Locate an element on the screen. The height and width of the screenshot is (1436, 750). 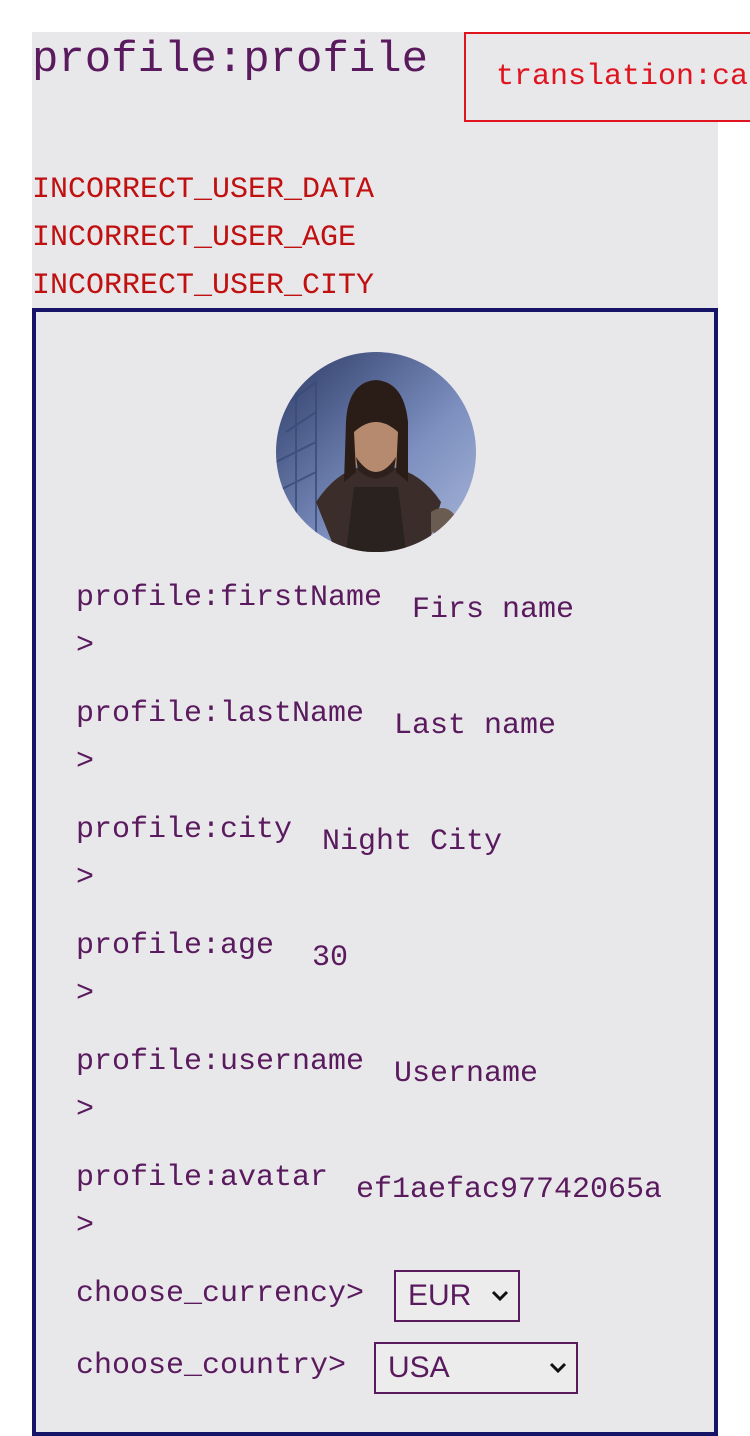
page-title: profile:profile is located at coordinates (230, 60).